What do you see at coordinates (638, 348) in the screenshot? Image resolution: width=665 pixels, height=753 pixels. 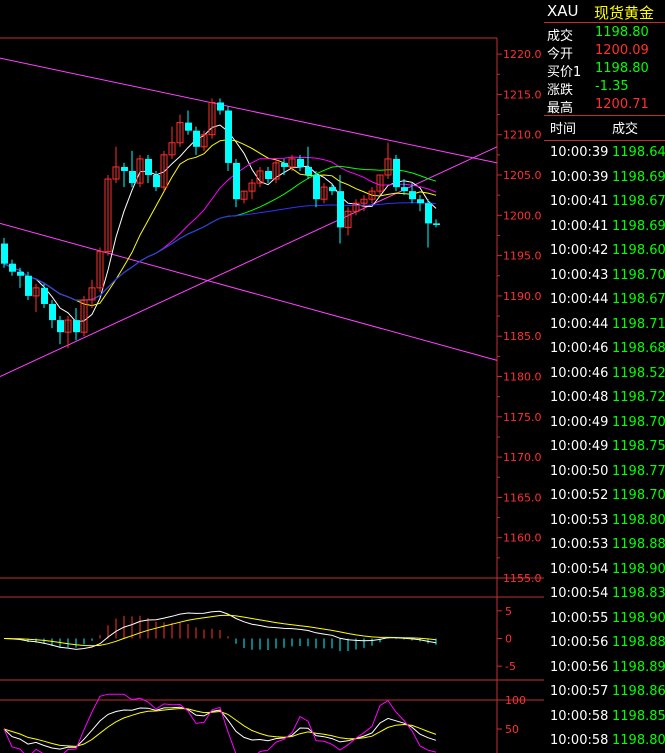 I see `tick-price: 1198.68` at bounding box center [638, 348].